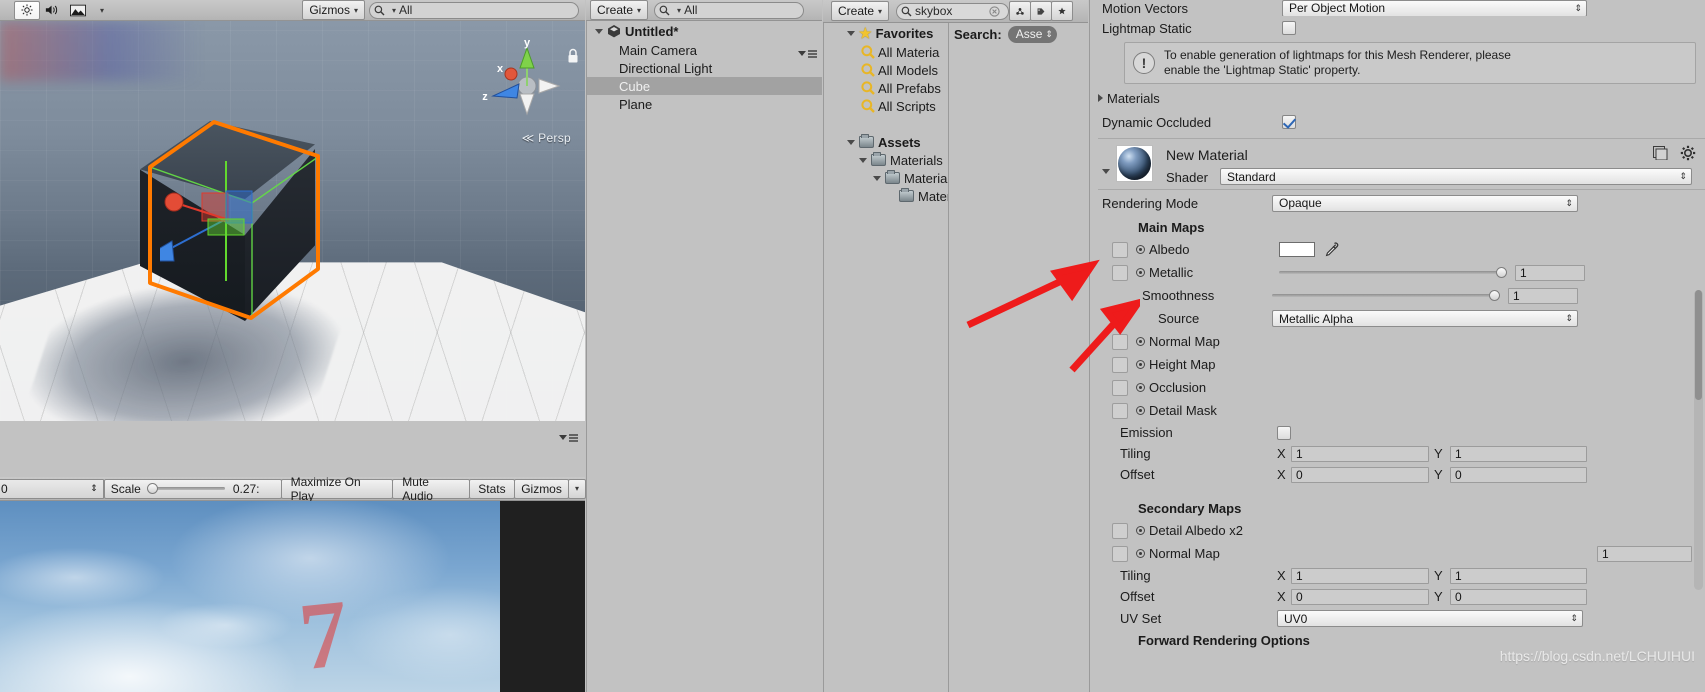 The width and height of the screenshot is (1705, 692). I want to click on secondary-normal-value-field: 1, so click(1644, 553).